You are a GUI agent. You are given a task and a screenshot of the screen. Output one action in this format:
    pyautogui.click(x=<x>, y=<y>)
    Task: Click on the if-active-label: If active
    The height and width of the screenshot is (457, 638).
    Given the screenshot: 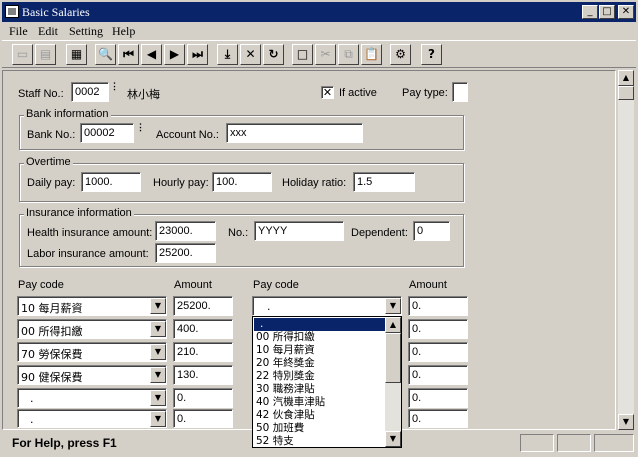 What is the action you would take?
    pyautogui.click(x=358, y=93)
    